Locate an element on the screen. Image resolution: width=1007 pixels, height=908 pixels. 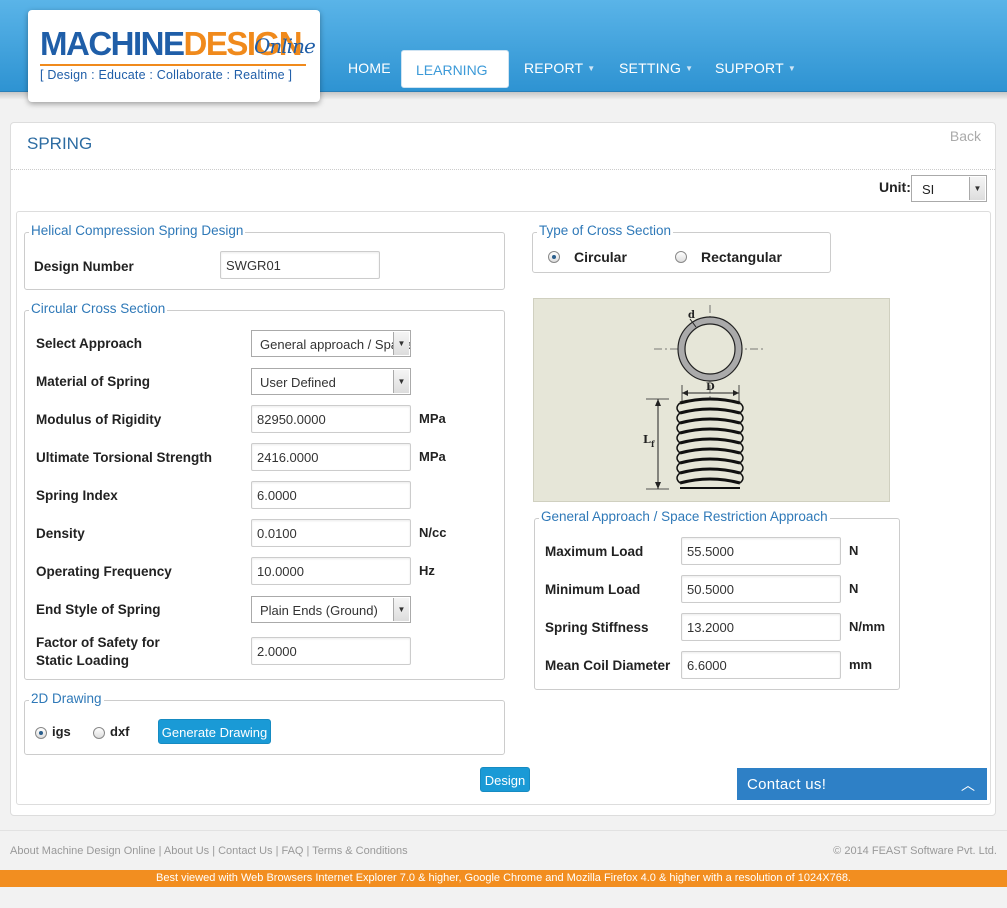
end-style-label: End Style of Spring is located at coordinates (98, 609).